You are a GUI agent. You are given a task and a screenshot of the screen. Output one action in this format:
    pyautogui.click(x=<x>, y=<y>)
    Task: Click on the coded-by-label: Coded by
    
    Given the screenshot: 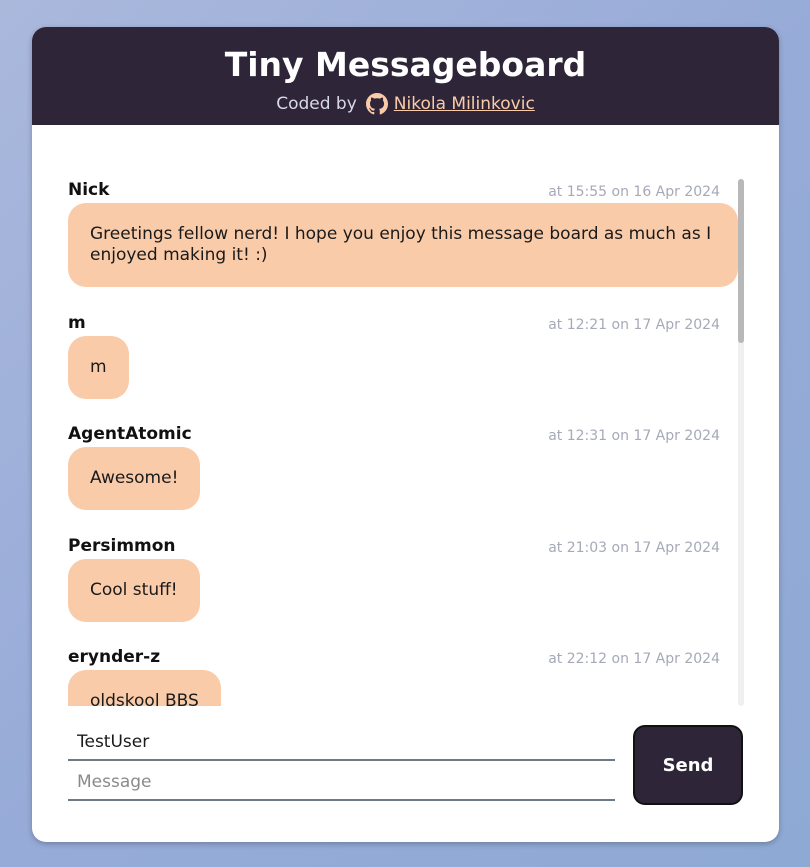 What is the action you would take?
    pyautogui.click(x=316, y=104)
    